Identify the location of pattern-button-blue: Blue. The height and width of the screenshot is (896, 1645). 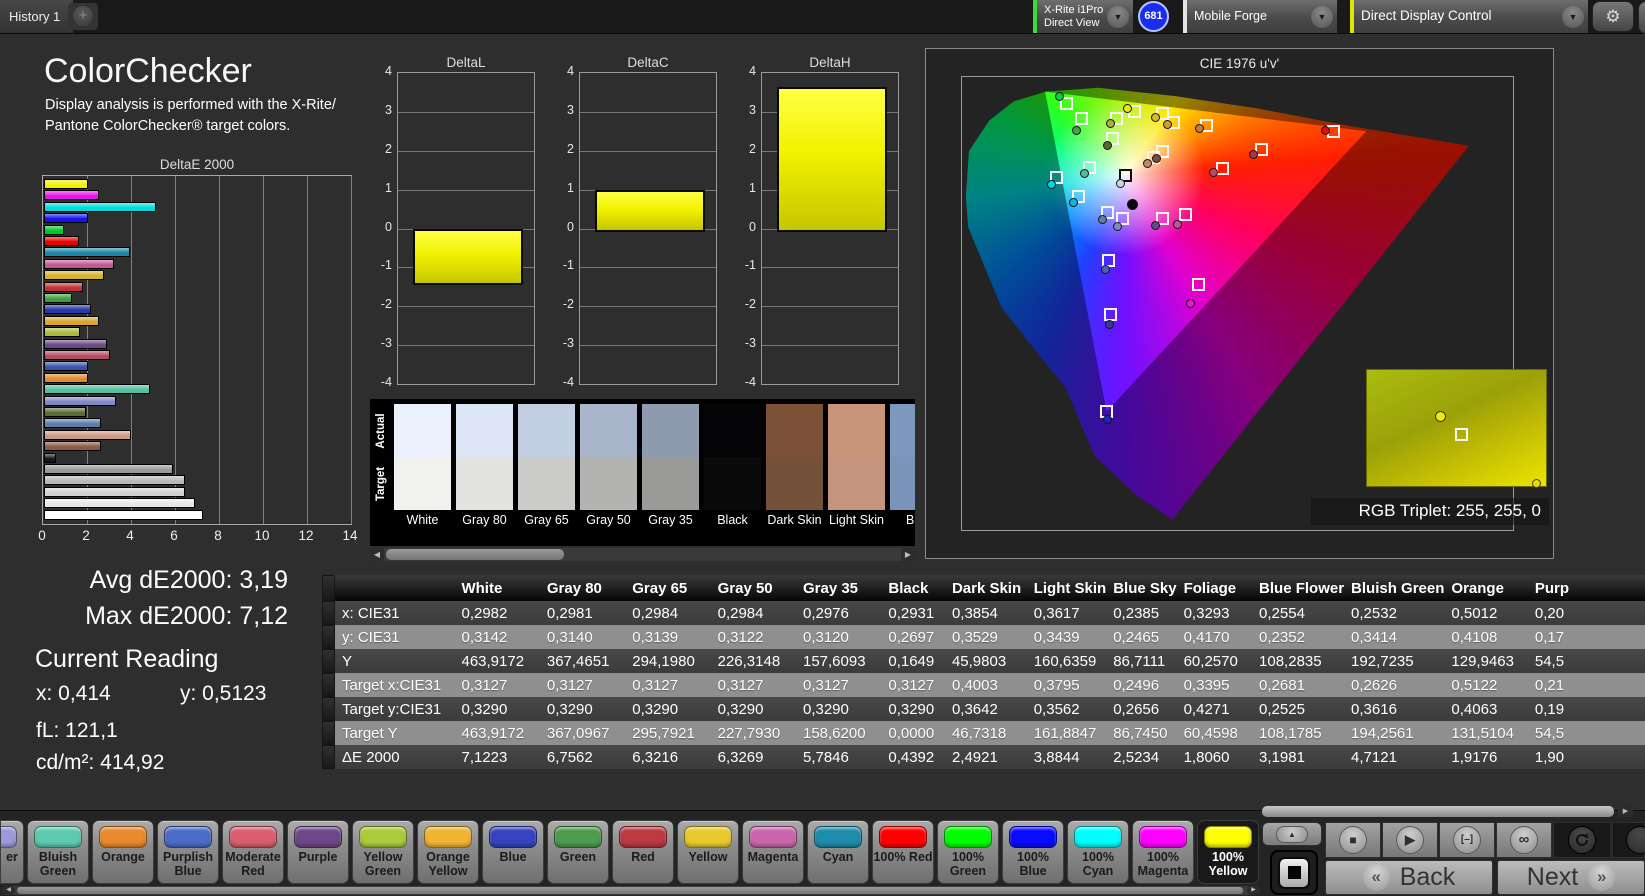
(513, 852).